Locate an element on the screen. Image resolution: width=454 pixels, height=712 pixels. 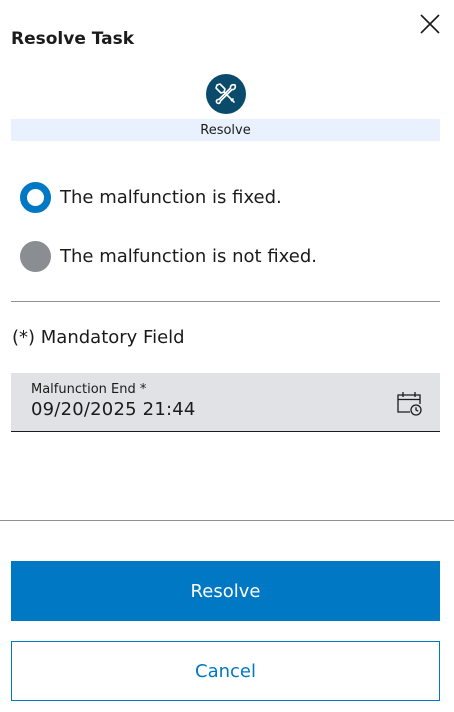
close-icon is located at coordinates (430, 24).